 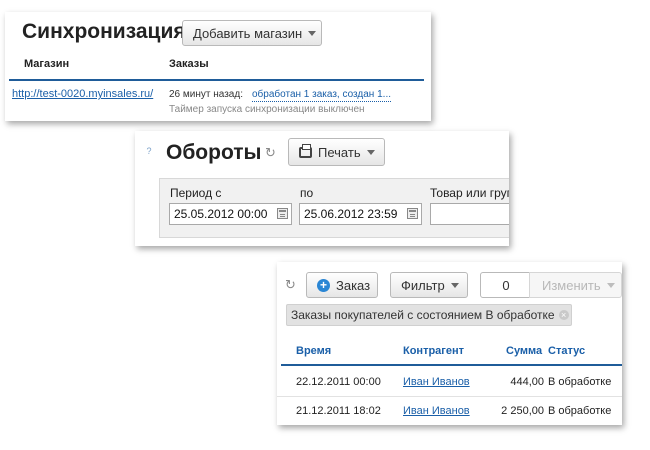 I want to click on page-title: Обороты, so click(x=214, y=152).